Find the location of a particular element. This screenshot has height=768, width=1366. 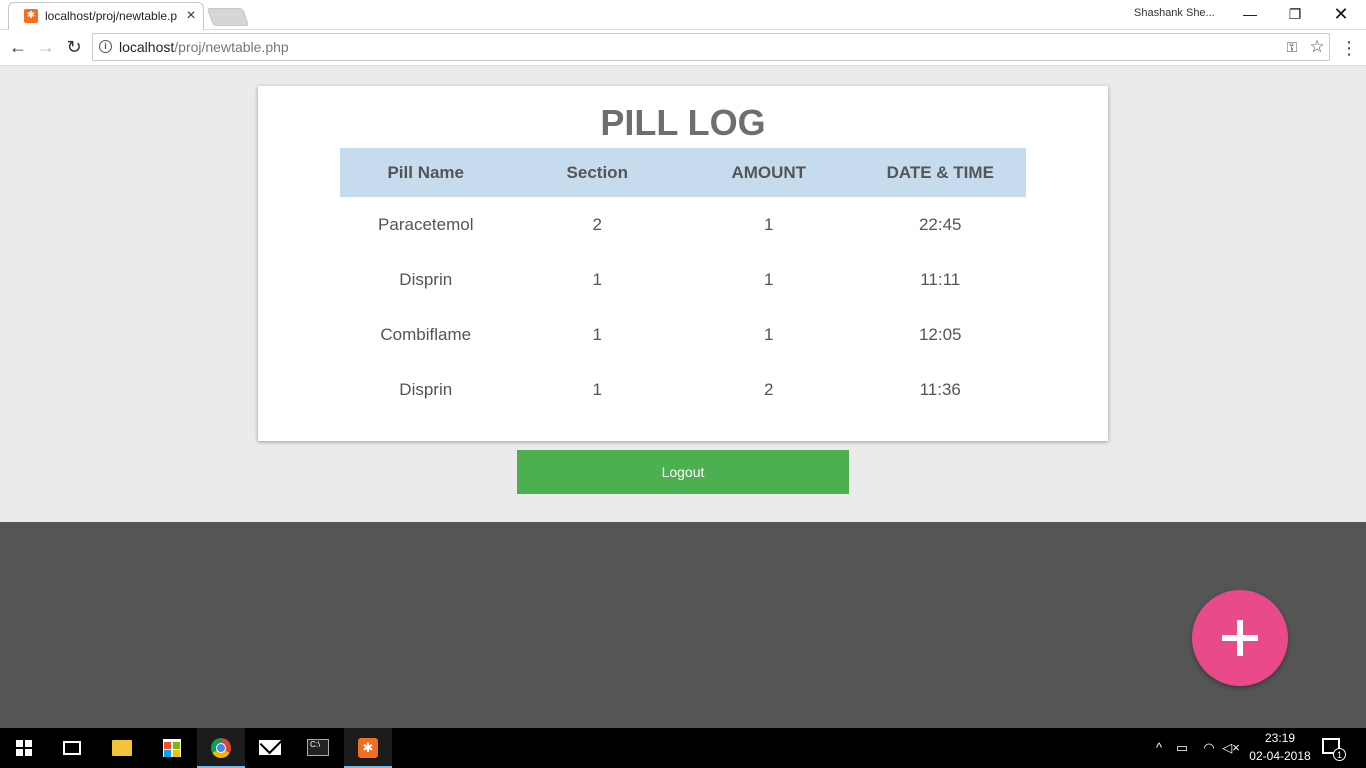

url-text: localhost/proj/newtable.php is located at coordinates (204, 47).